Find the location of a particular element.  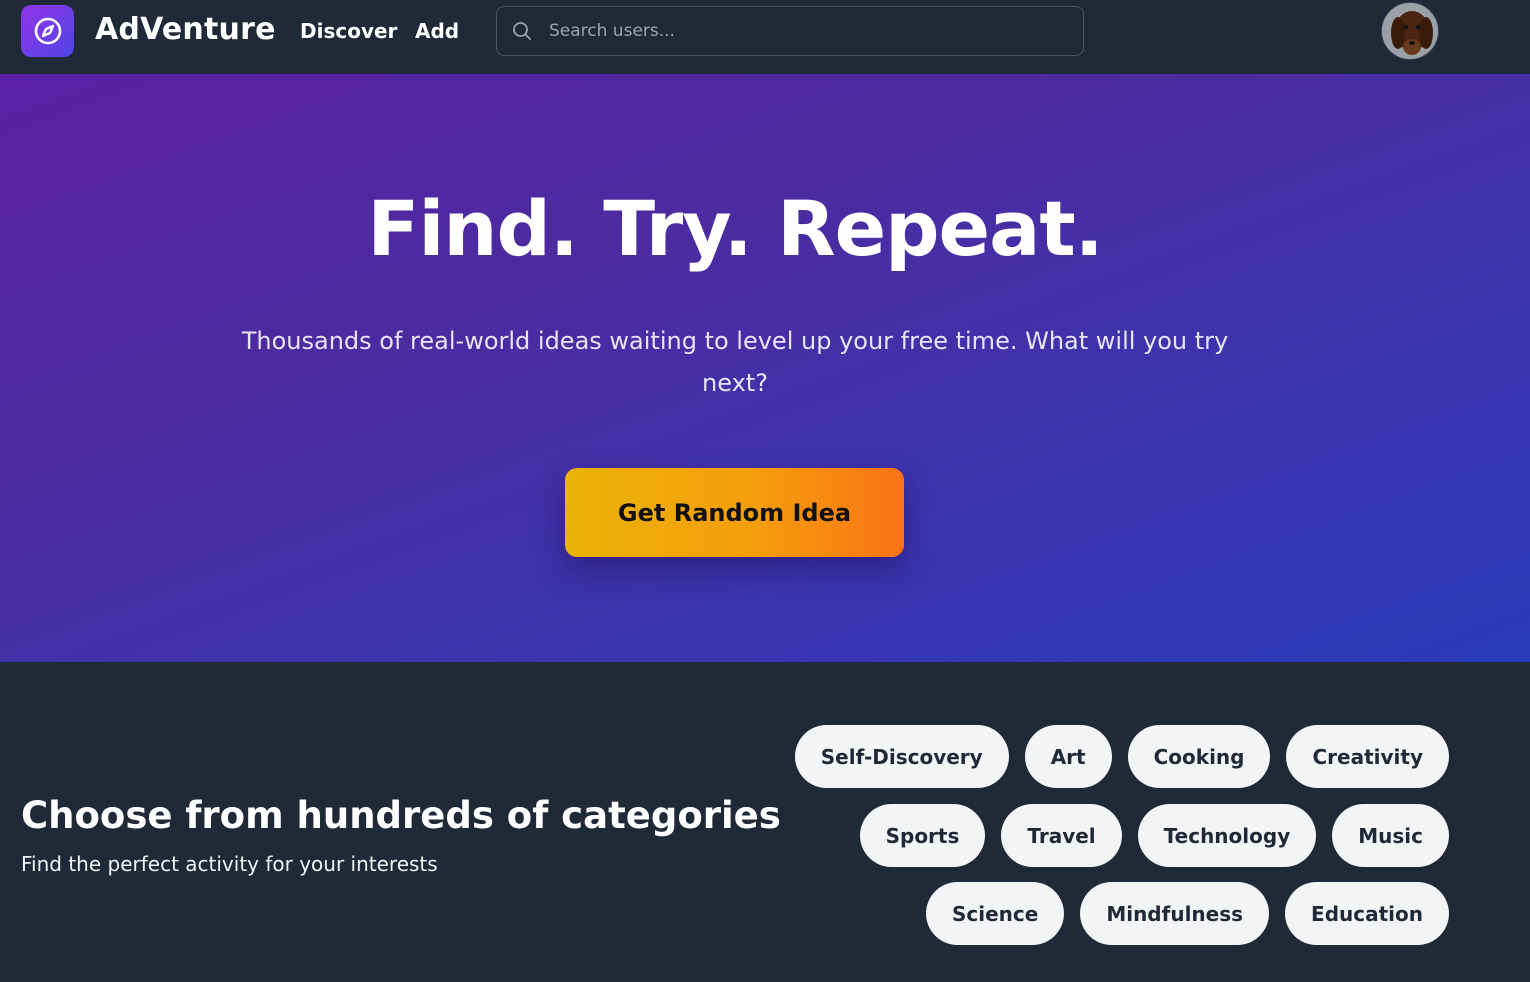

category-chip-self-discovery: Self-Discovery is located at coordinates (901, 756).